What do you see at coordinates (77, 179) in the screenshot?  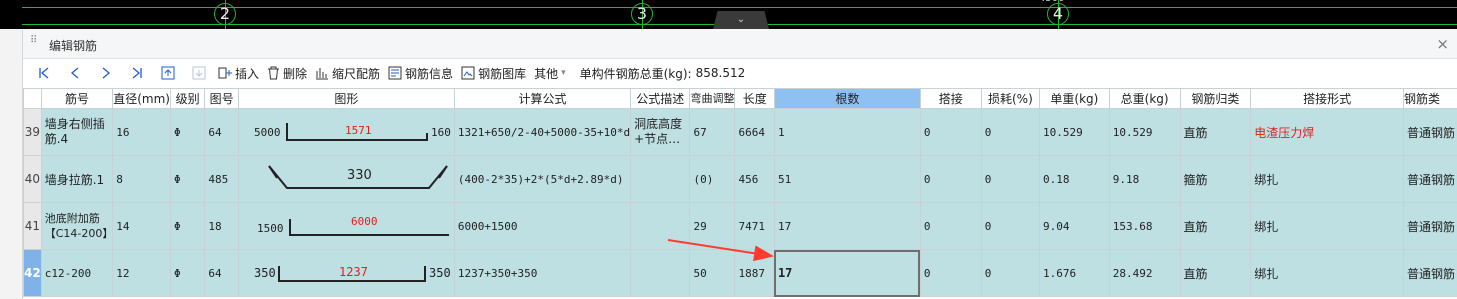 I see `cell-bar-no: 墙身拉筋.1` at bounding box center [77, 179].